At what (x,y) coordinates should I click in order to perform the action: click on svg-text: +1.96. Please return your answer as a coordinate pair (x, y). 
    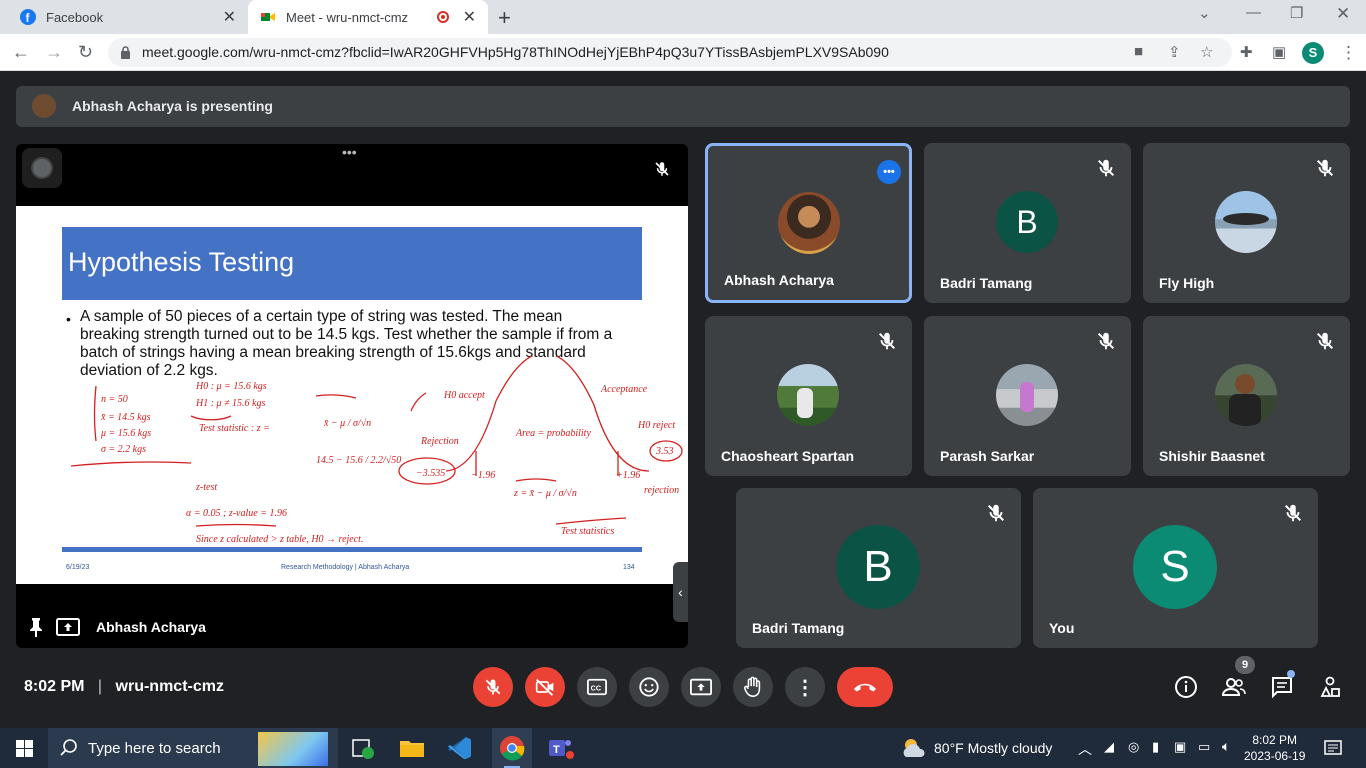
    Looking at the image, I should click on (628, 475).